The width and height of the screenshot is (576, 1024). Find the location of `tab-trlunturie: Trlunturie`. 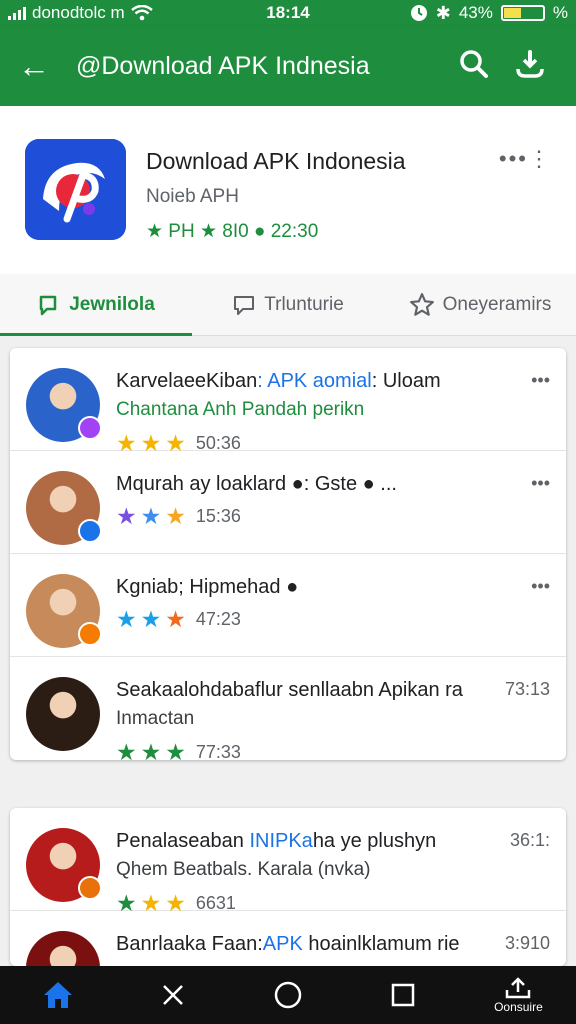

tab-trlunturie: Trlunturie is located at coordinates (288, 304).